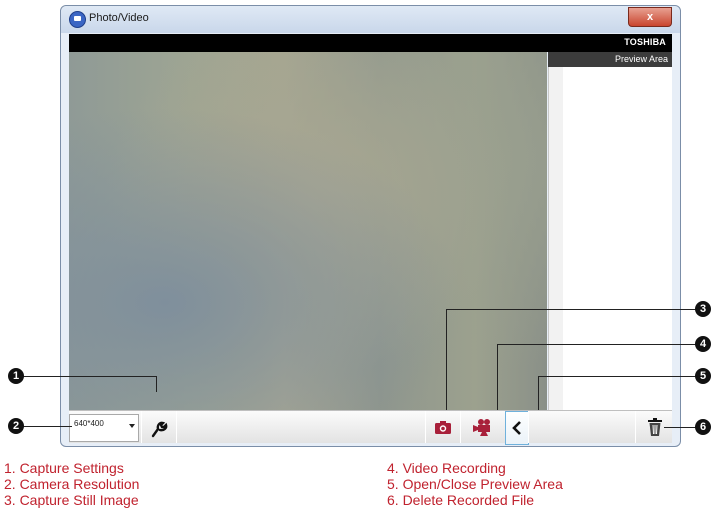  Describe the element at coordinates (77, 19) in the screenshot. I see `camera-app-icon` at that location.